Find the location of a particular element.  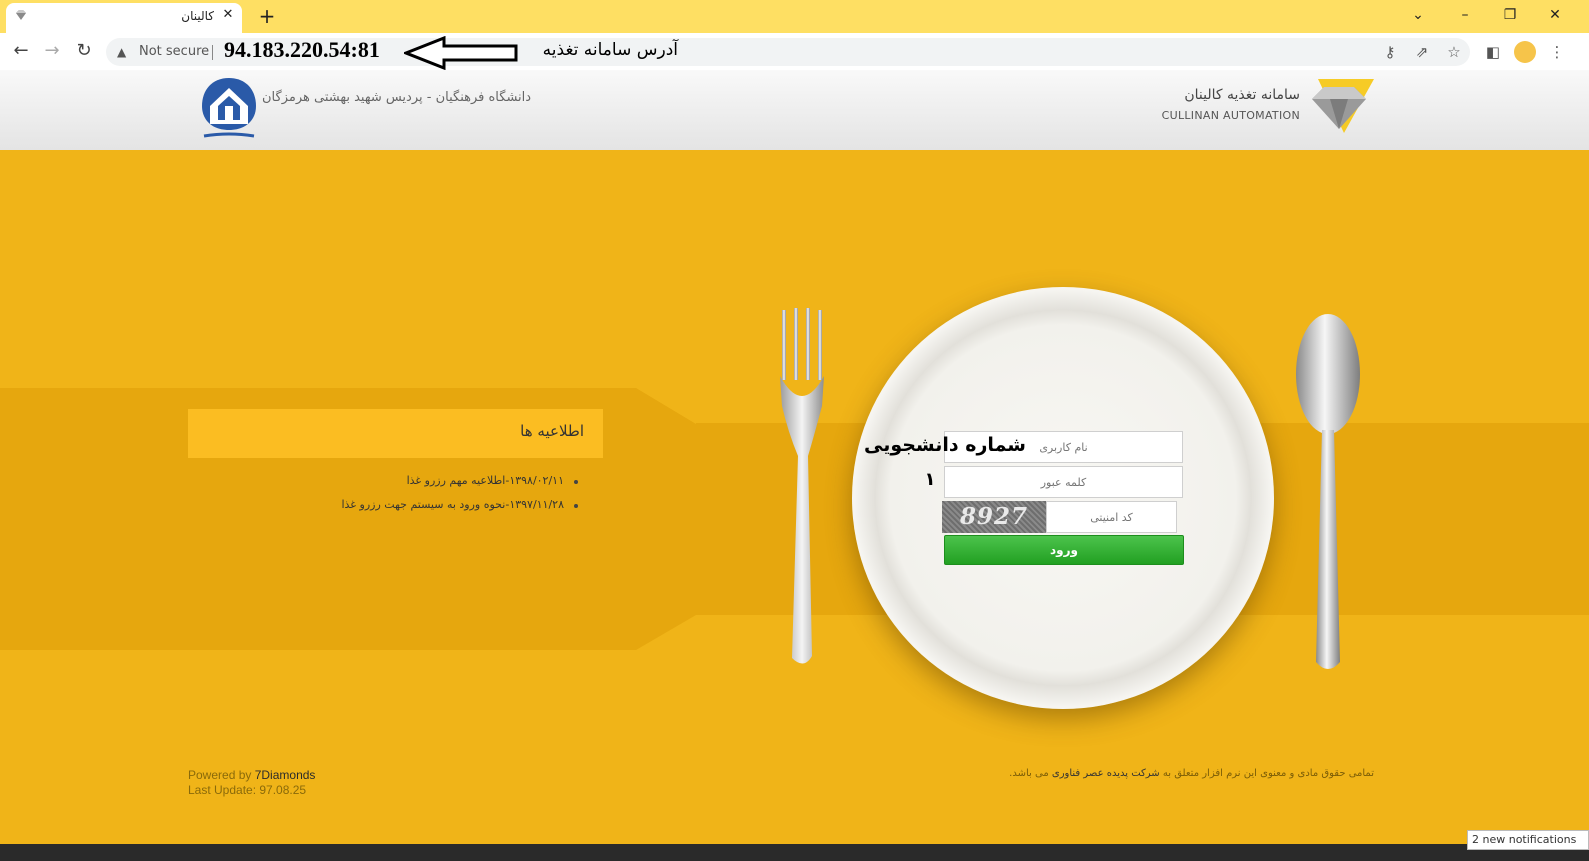

brand-subtitle: CULLINAN AUTOMATION is located at coordinates (1230, 115).